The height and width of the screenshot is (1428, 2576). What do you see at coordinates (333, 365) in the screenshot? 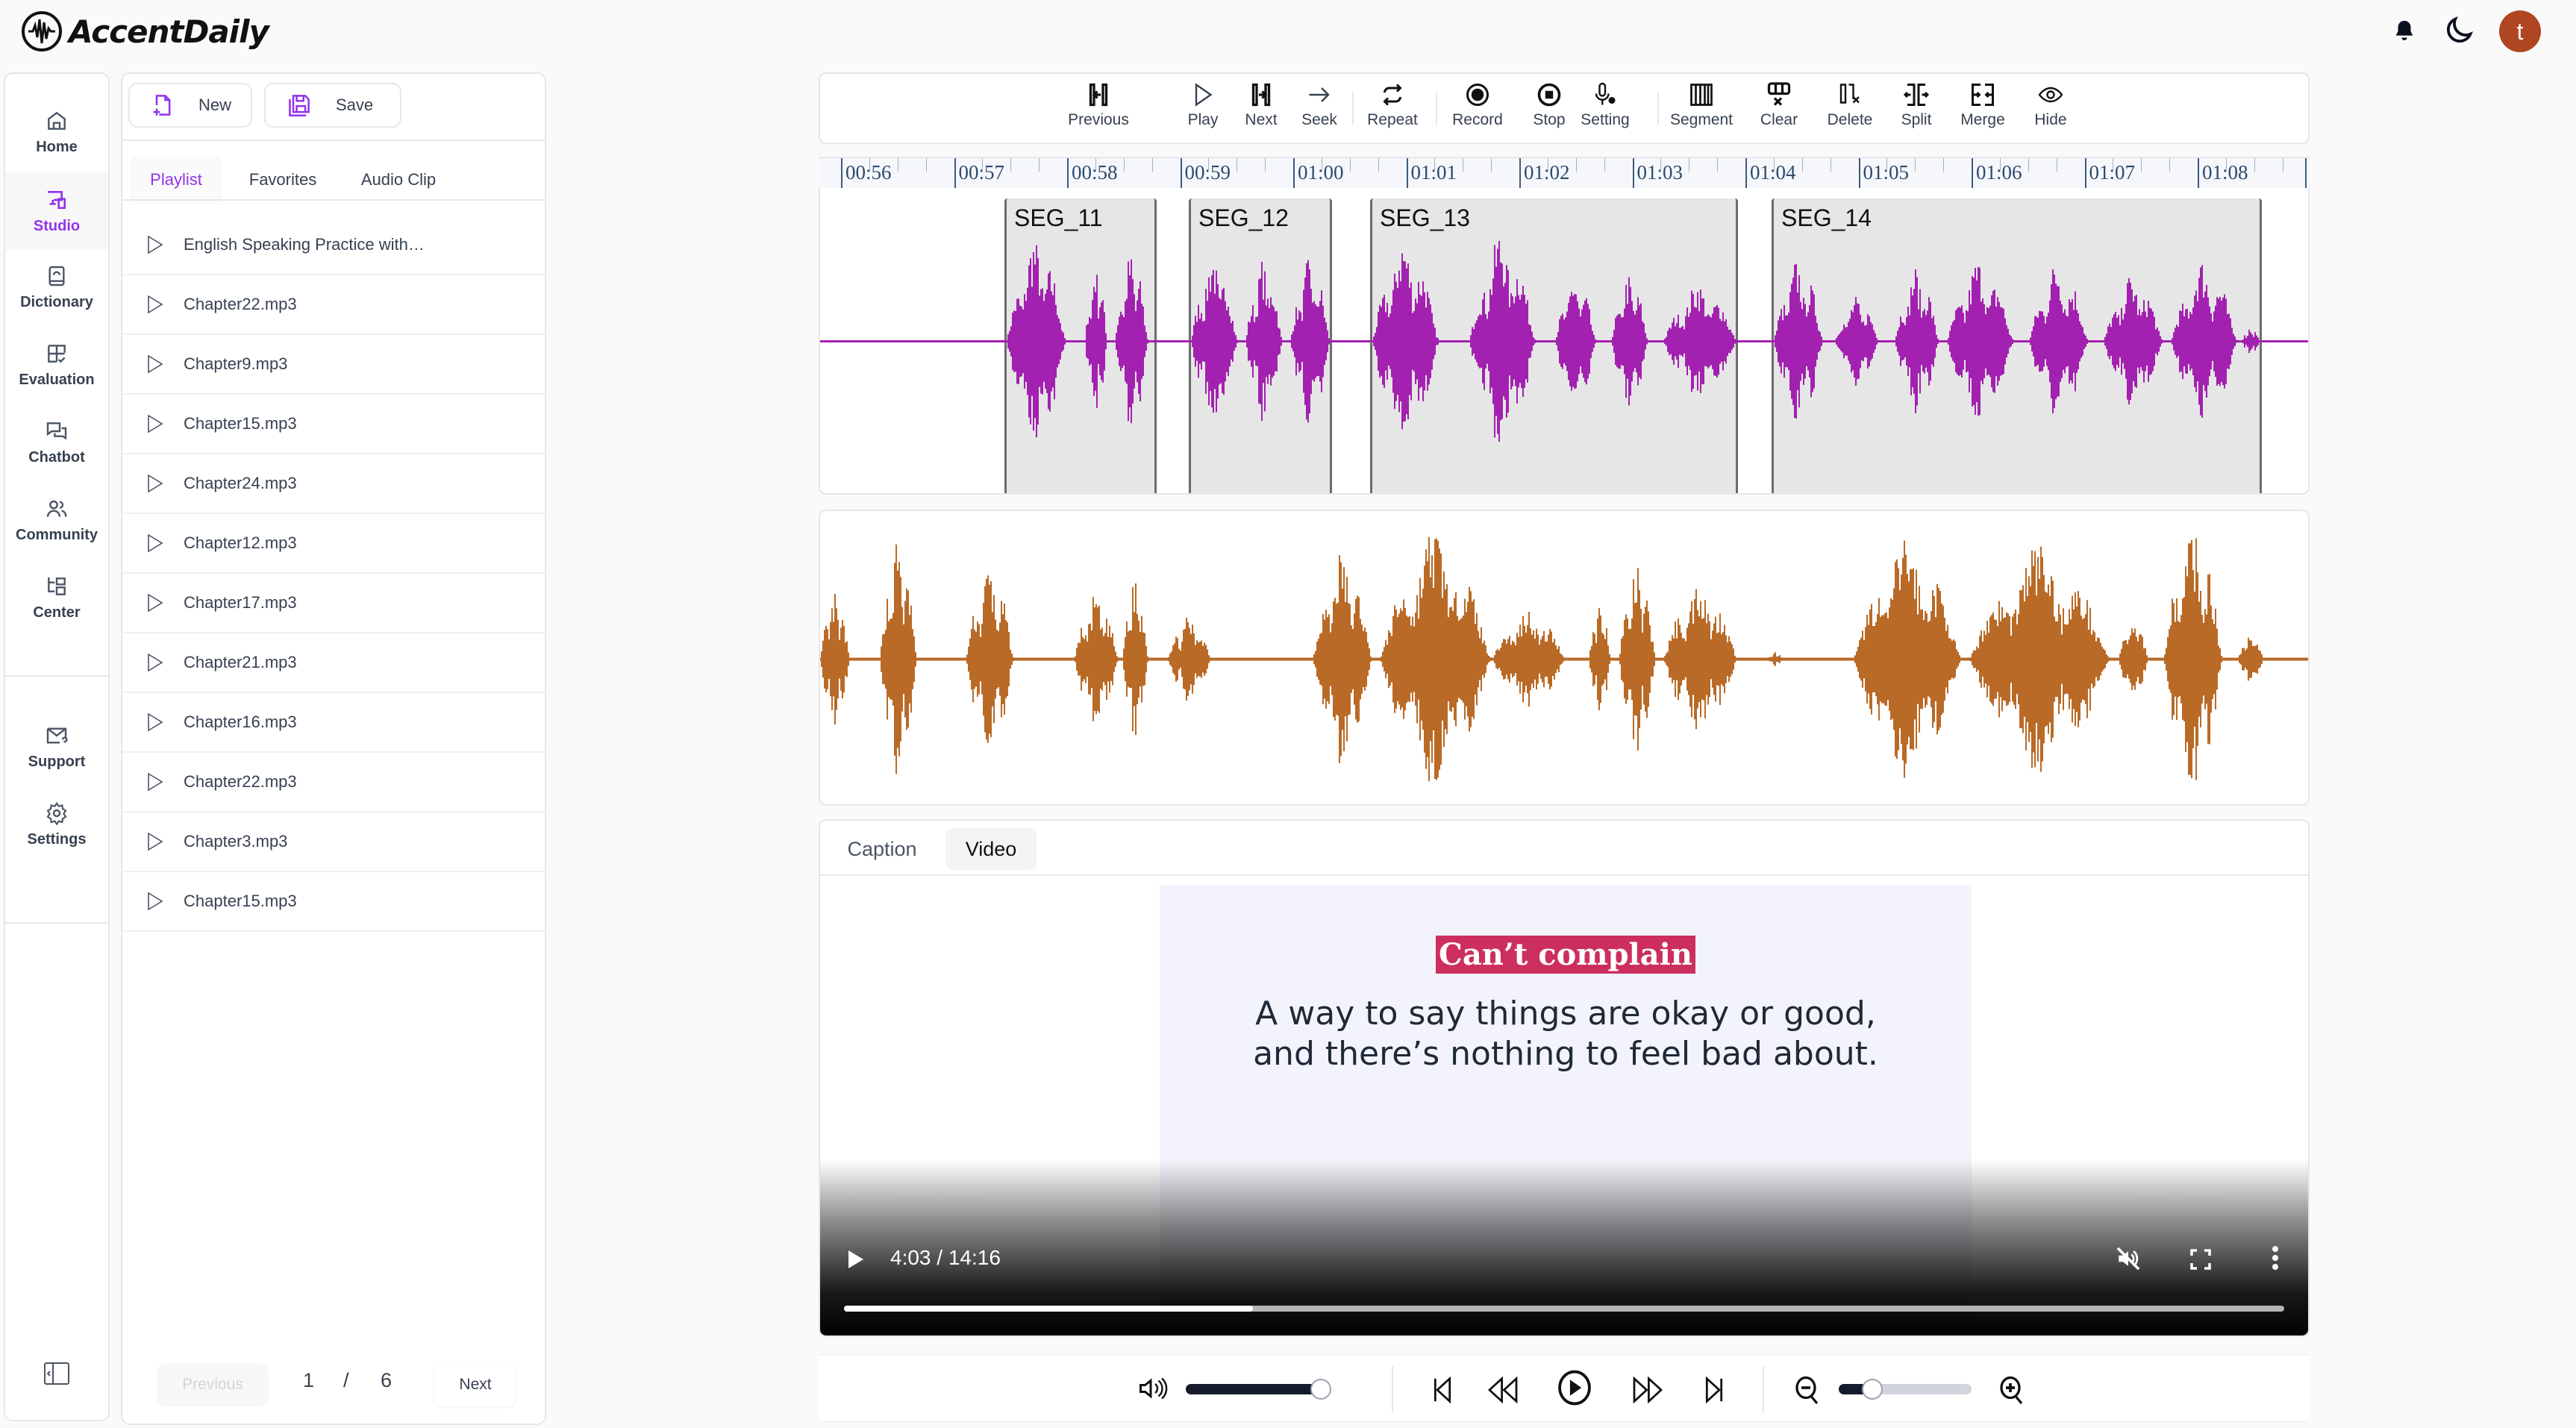
I see `playlist-item: Chapter9.mp3` at bounding box center [333, 365].